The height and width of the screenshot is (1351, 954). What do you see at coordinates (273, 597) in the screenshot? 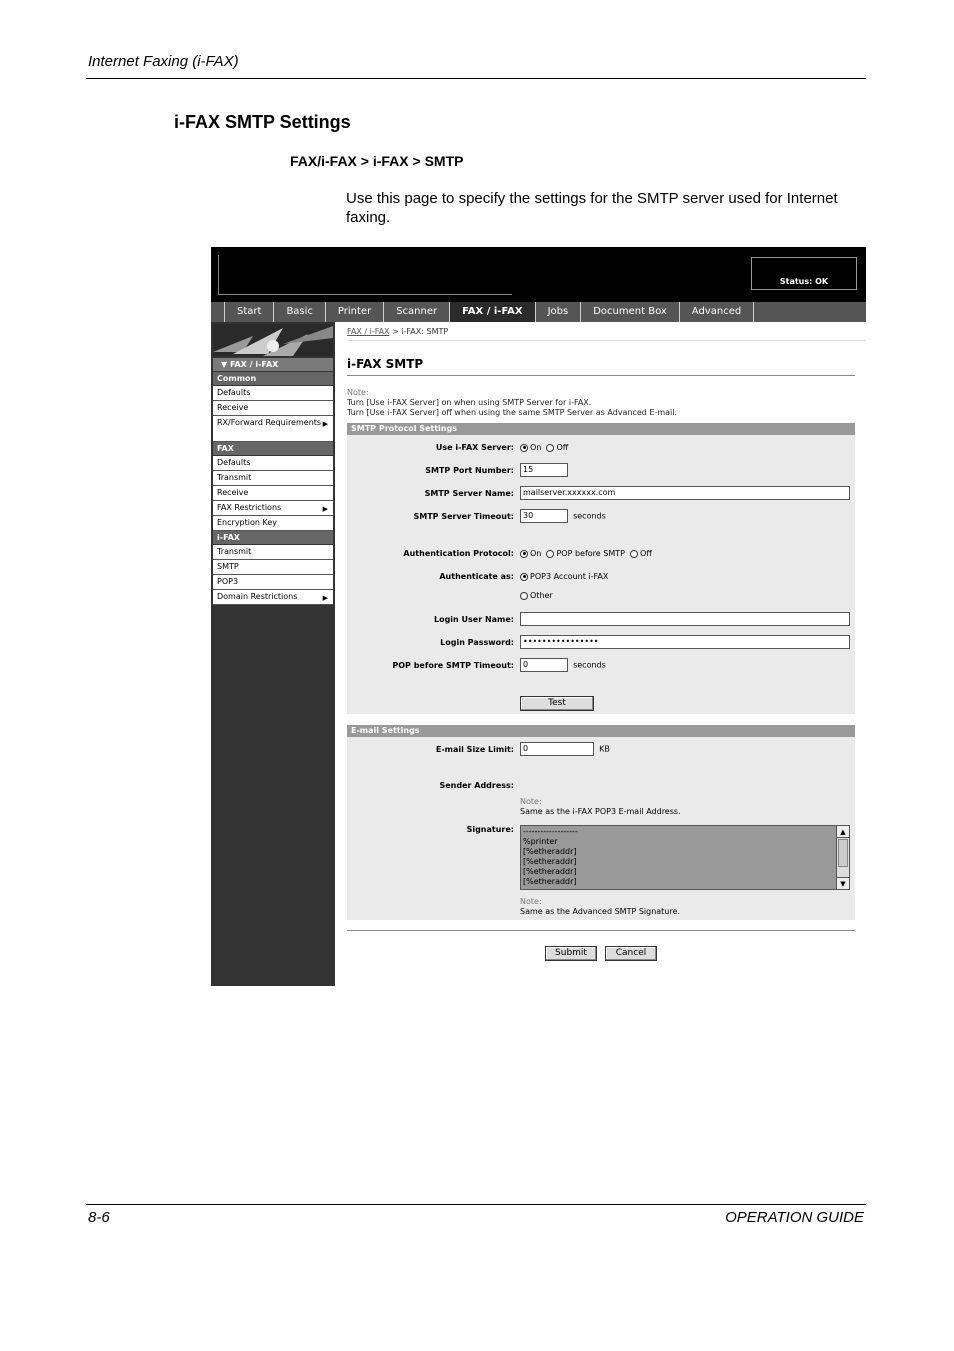
I see `sidebar-item-domain-restrictions: Domain Restrictions ▶` at bounding box center [273, 597].